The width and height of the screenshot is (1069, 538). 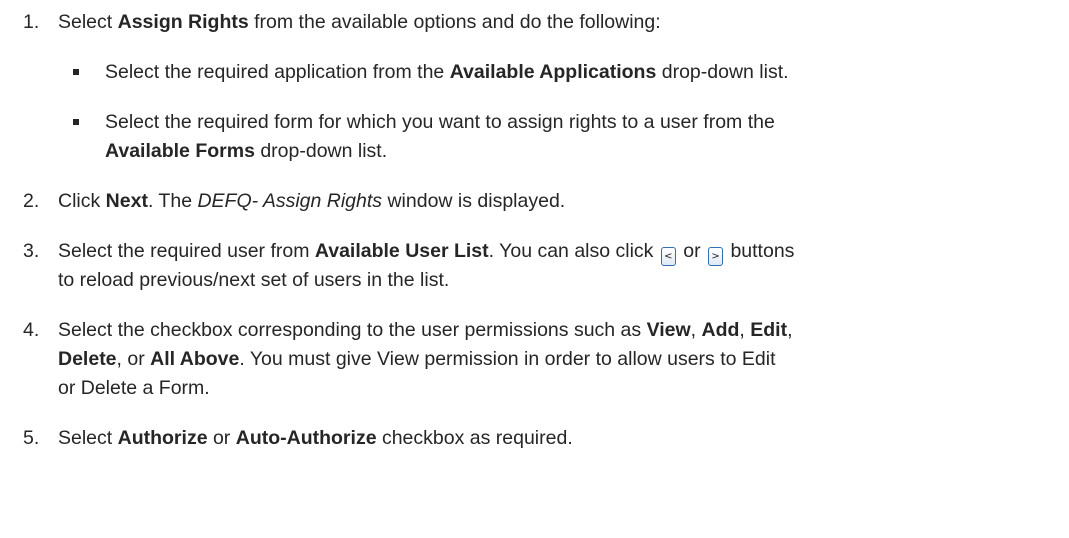 I want to click on available-forms-label: Available Forms, so click(x=180, y=151).